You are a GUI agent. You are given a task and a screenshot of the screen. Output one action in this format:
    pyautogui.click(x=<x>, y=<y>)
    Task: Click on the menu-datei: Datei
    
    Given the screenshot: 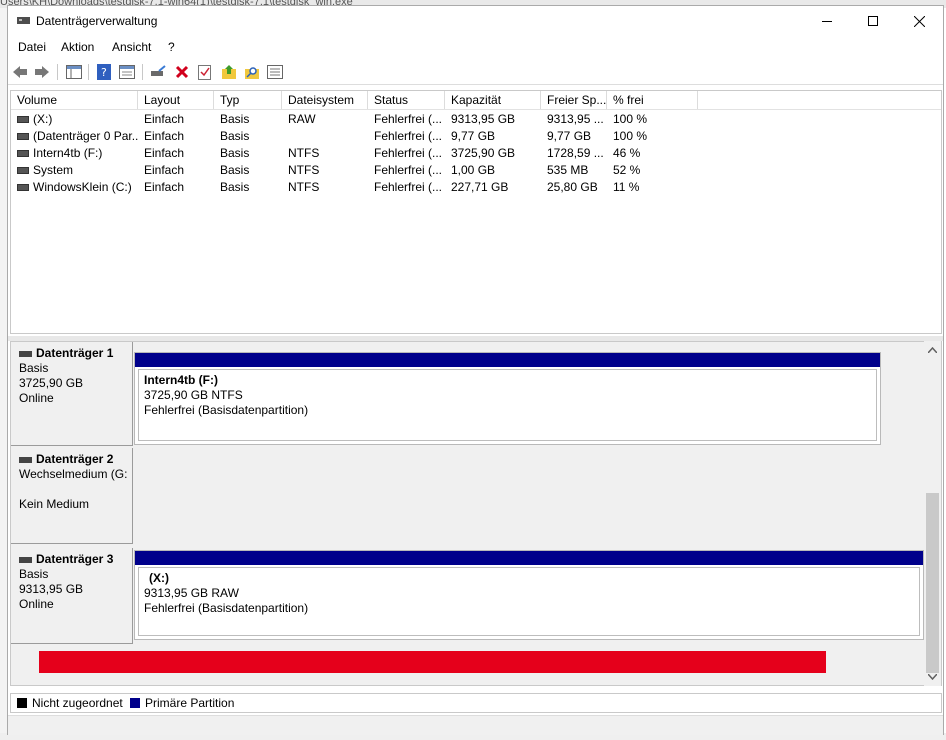 What is the action you would take?
    pyautogui.click(x=32, y=47)
    